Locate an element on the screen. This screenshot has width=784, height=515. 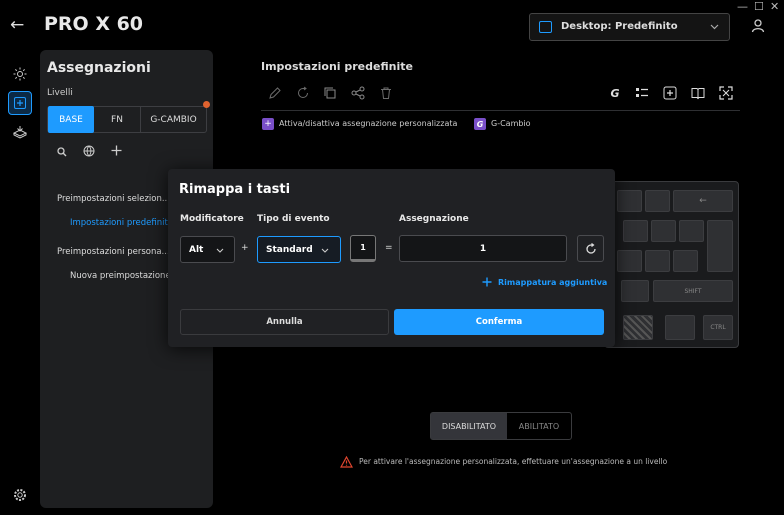
assignment-label: Assegnazione is located at coordinates (434, 219).